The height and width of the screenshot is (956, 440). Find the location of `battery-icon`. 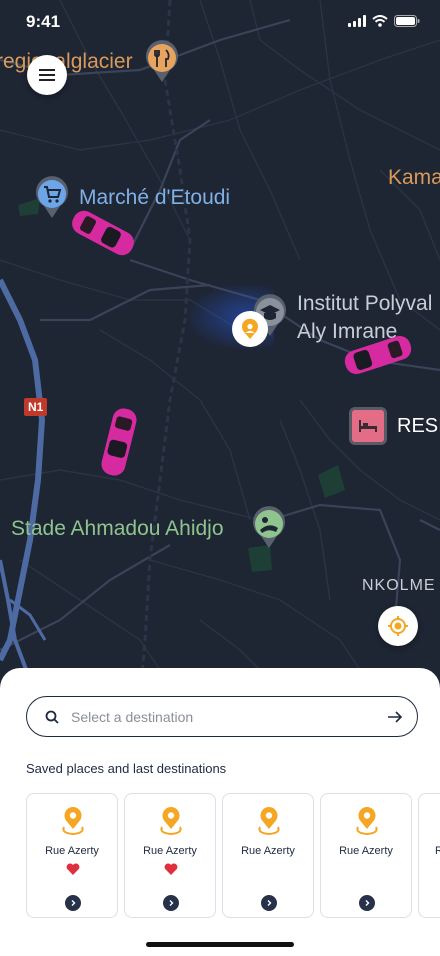

battery-icon is located at coordinates (407, 21).